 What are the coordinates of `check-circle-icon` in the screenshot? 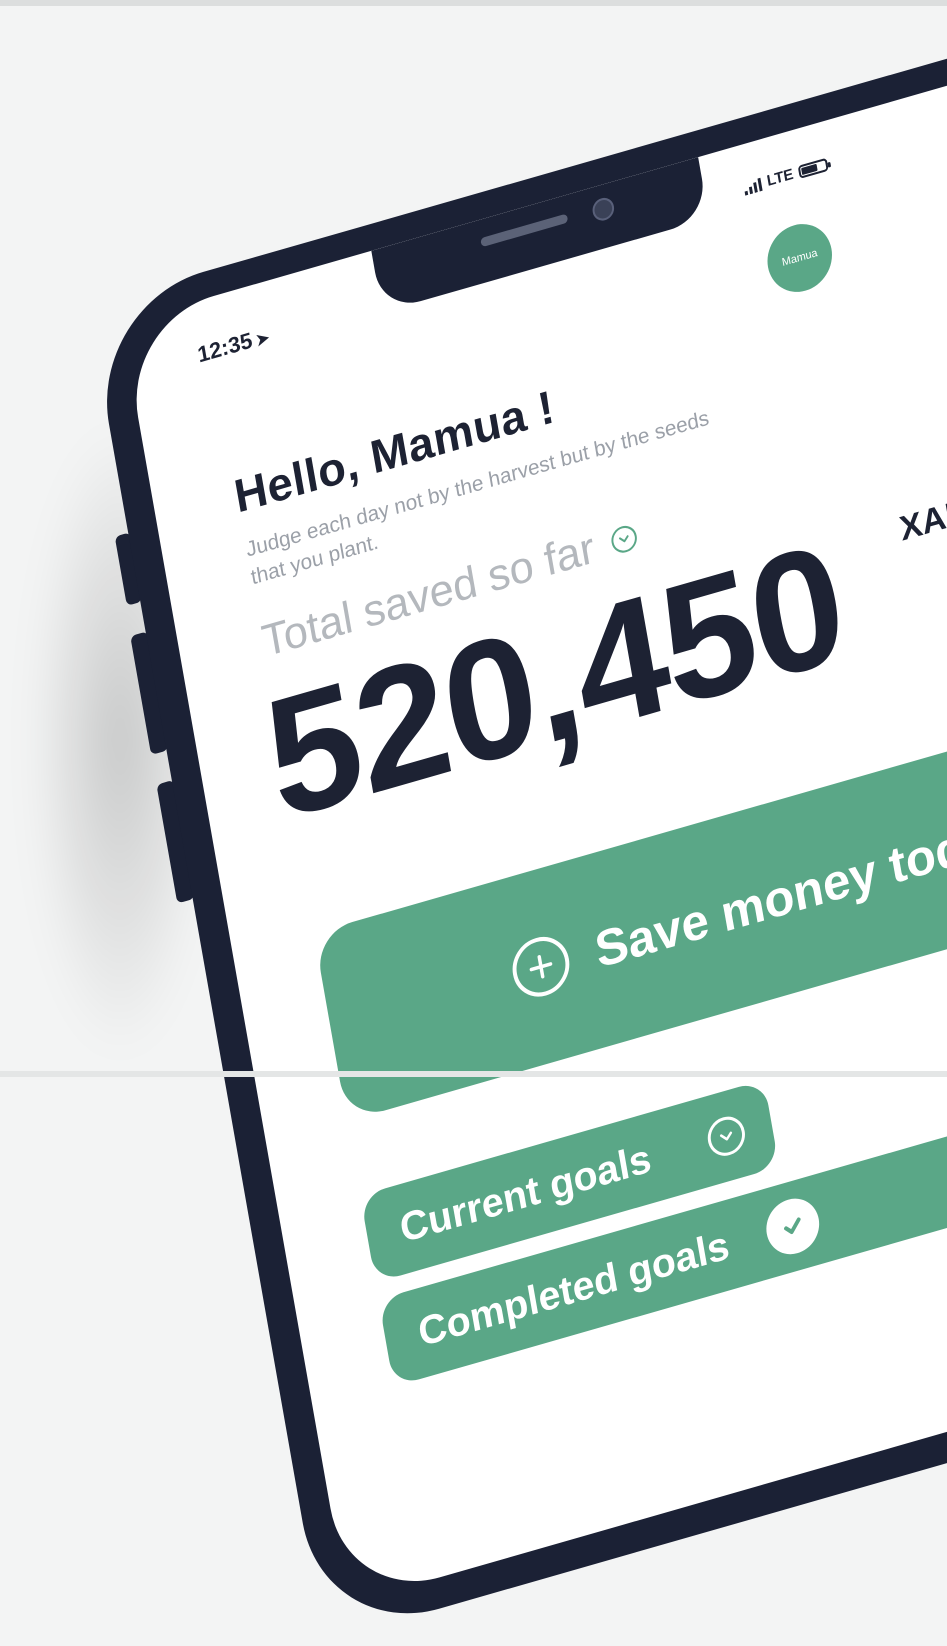 It's located at (793, 1226).